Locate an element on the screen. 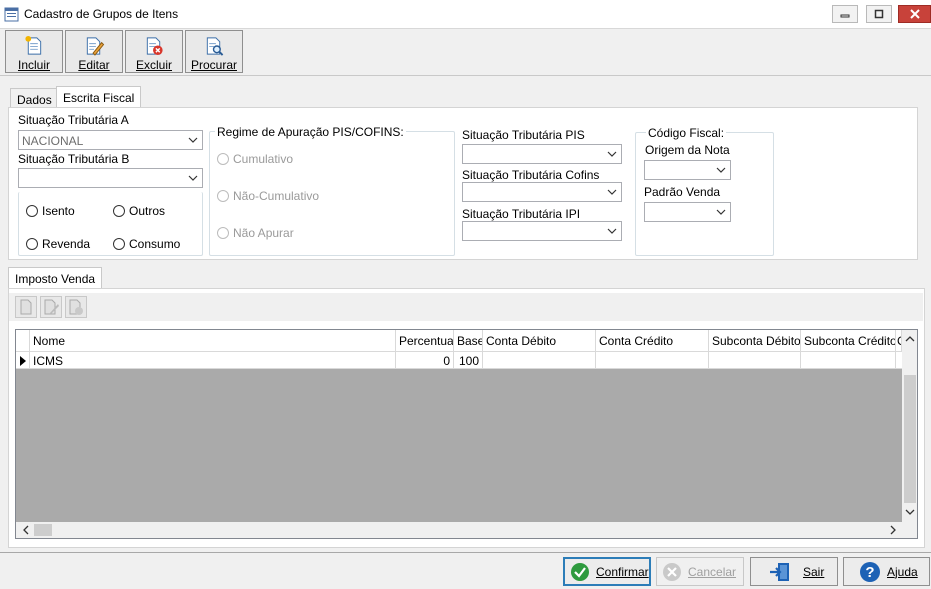 The image size is (931, 589). tab-escrita-fiscal-label: Escrita Fiscal is located at coordinates (99, 98).